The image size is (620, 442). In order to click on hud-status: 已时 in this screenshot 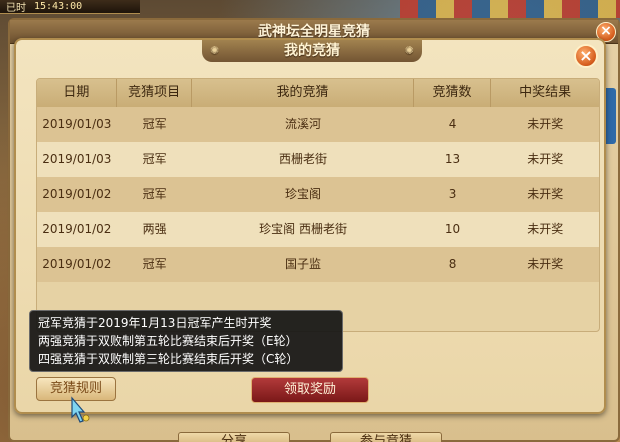, I will do `click(16, 8)`.